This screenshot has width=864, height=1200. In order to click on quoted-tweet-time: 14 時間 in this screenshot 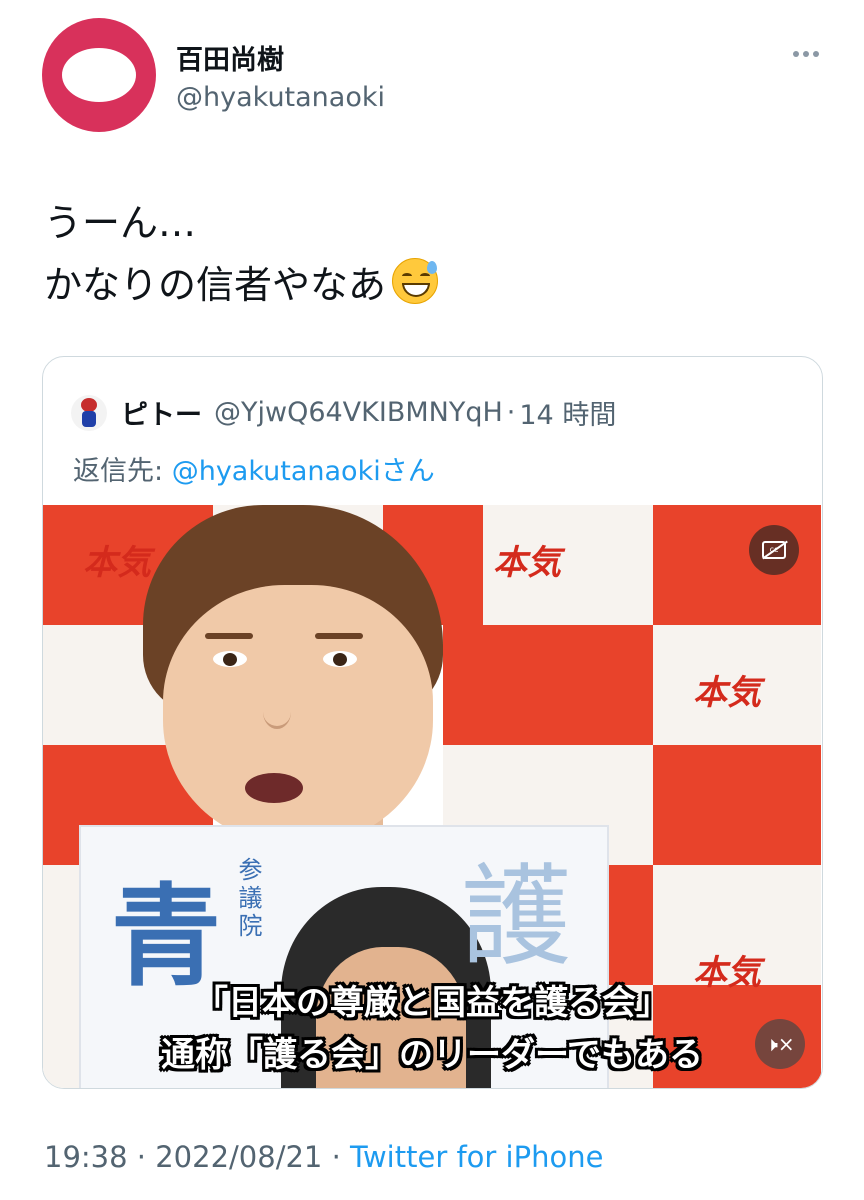, I will do `click(568, 415)`.